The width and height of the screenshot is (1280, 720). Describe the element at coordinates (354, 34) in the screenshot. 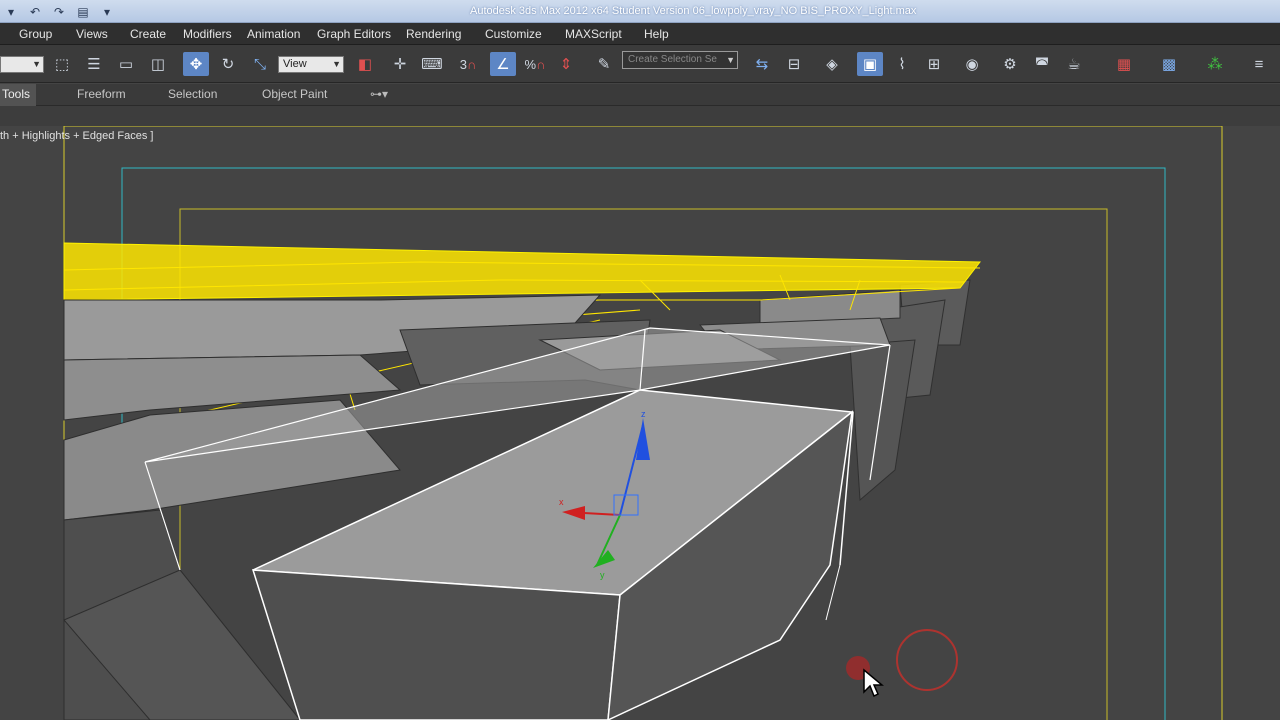

I see `menu-graph-editors: Graph Editors` at that location.